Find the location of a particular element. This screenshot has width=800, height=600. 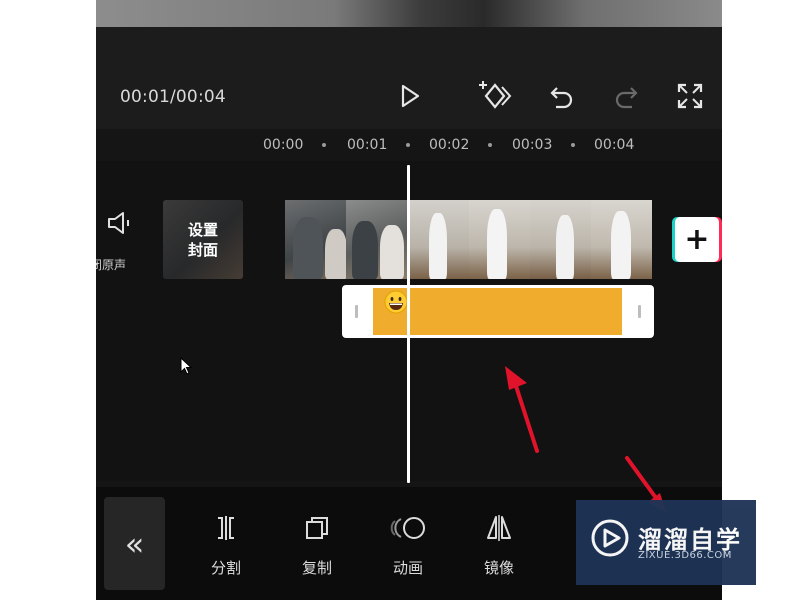

ruler-tick-label: 00:03 is located at coordinates (532, 145).